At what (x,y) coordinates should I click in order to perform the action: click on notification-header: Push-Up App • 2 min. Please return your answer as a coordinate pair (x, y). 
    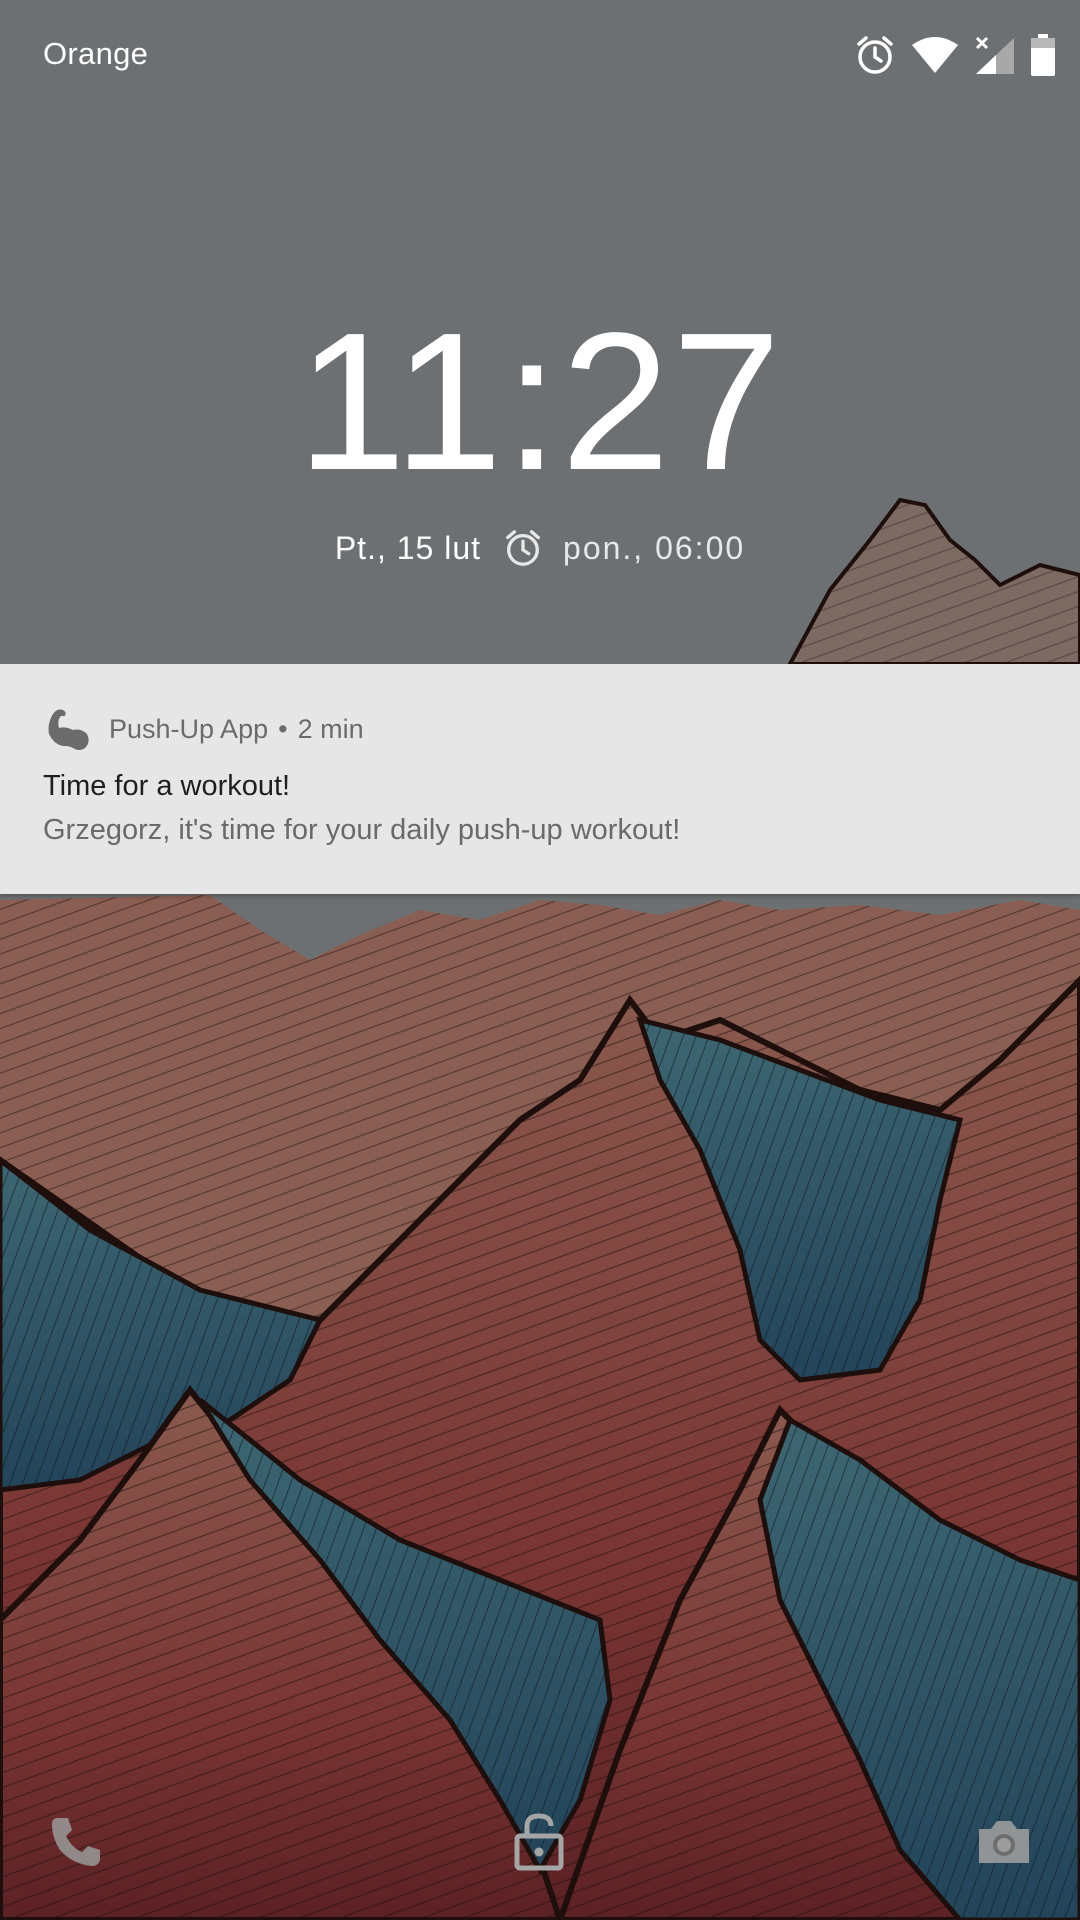
    Looking at the image, I should click on (203, 729).